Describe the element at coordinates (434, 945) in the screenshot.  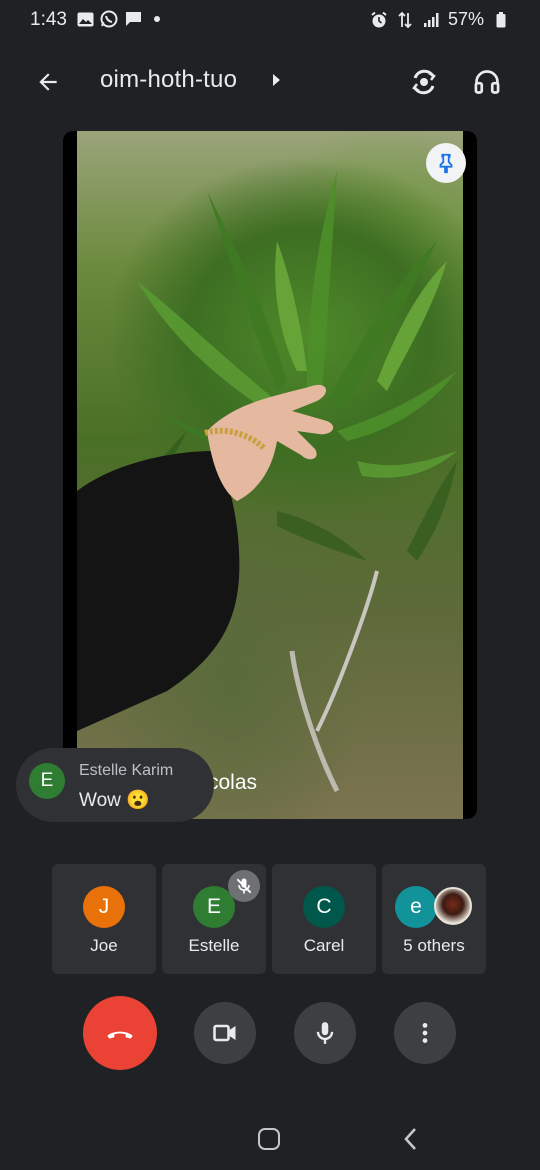
I see `participant-name: 5 others` at that location.